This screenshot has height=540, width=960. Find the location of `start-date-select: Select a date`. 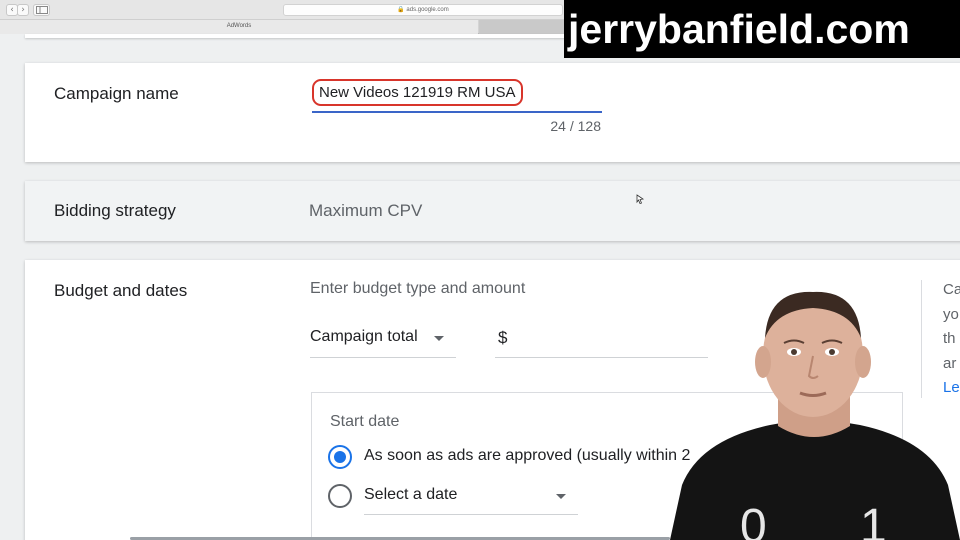

start-date-select: Select a date is located at coordinates (471, 498).